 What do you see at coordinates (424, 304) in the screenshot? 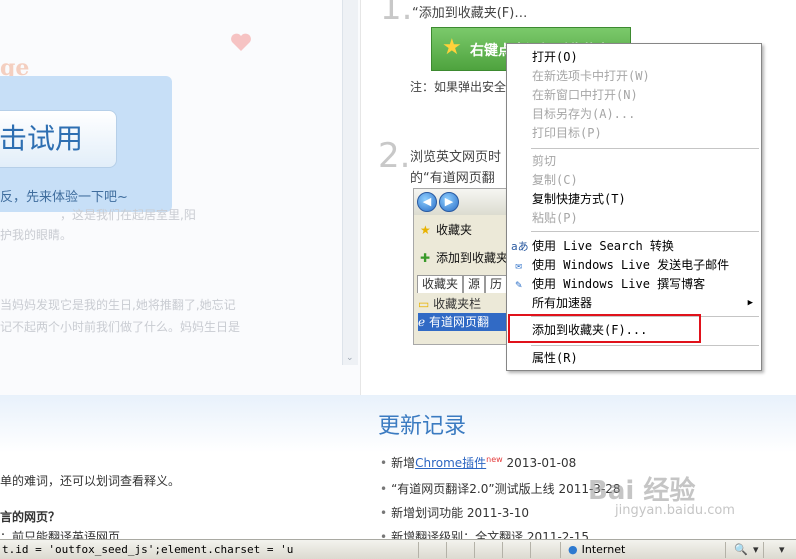
I see `folder-icon: ▭` at bounding box center [424, 304].